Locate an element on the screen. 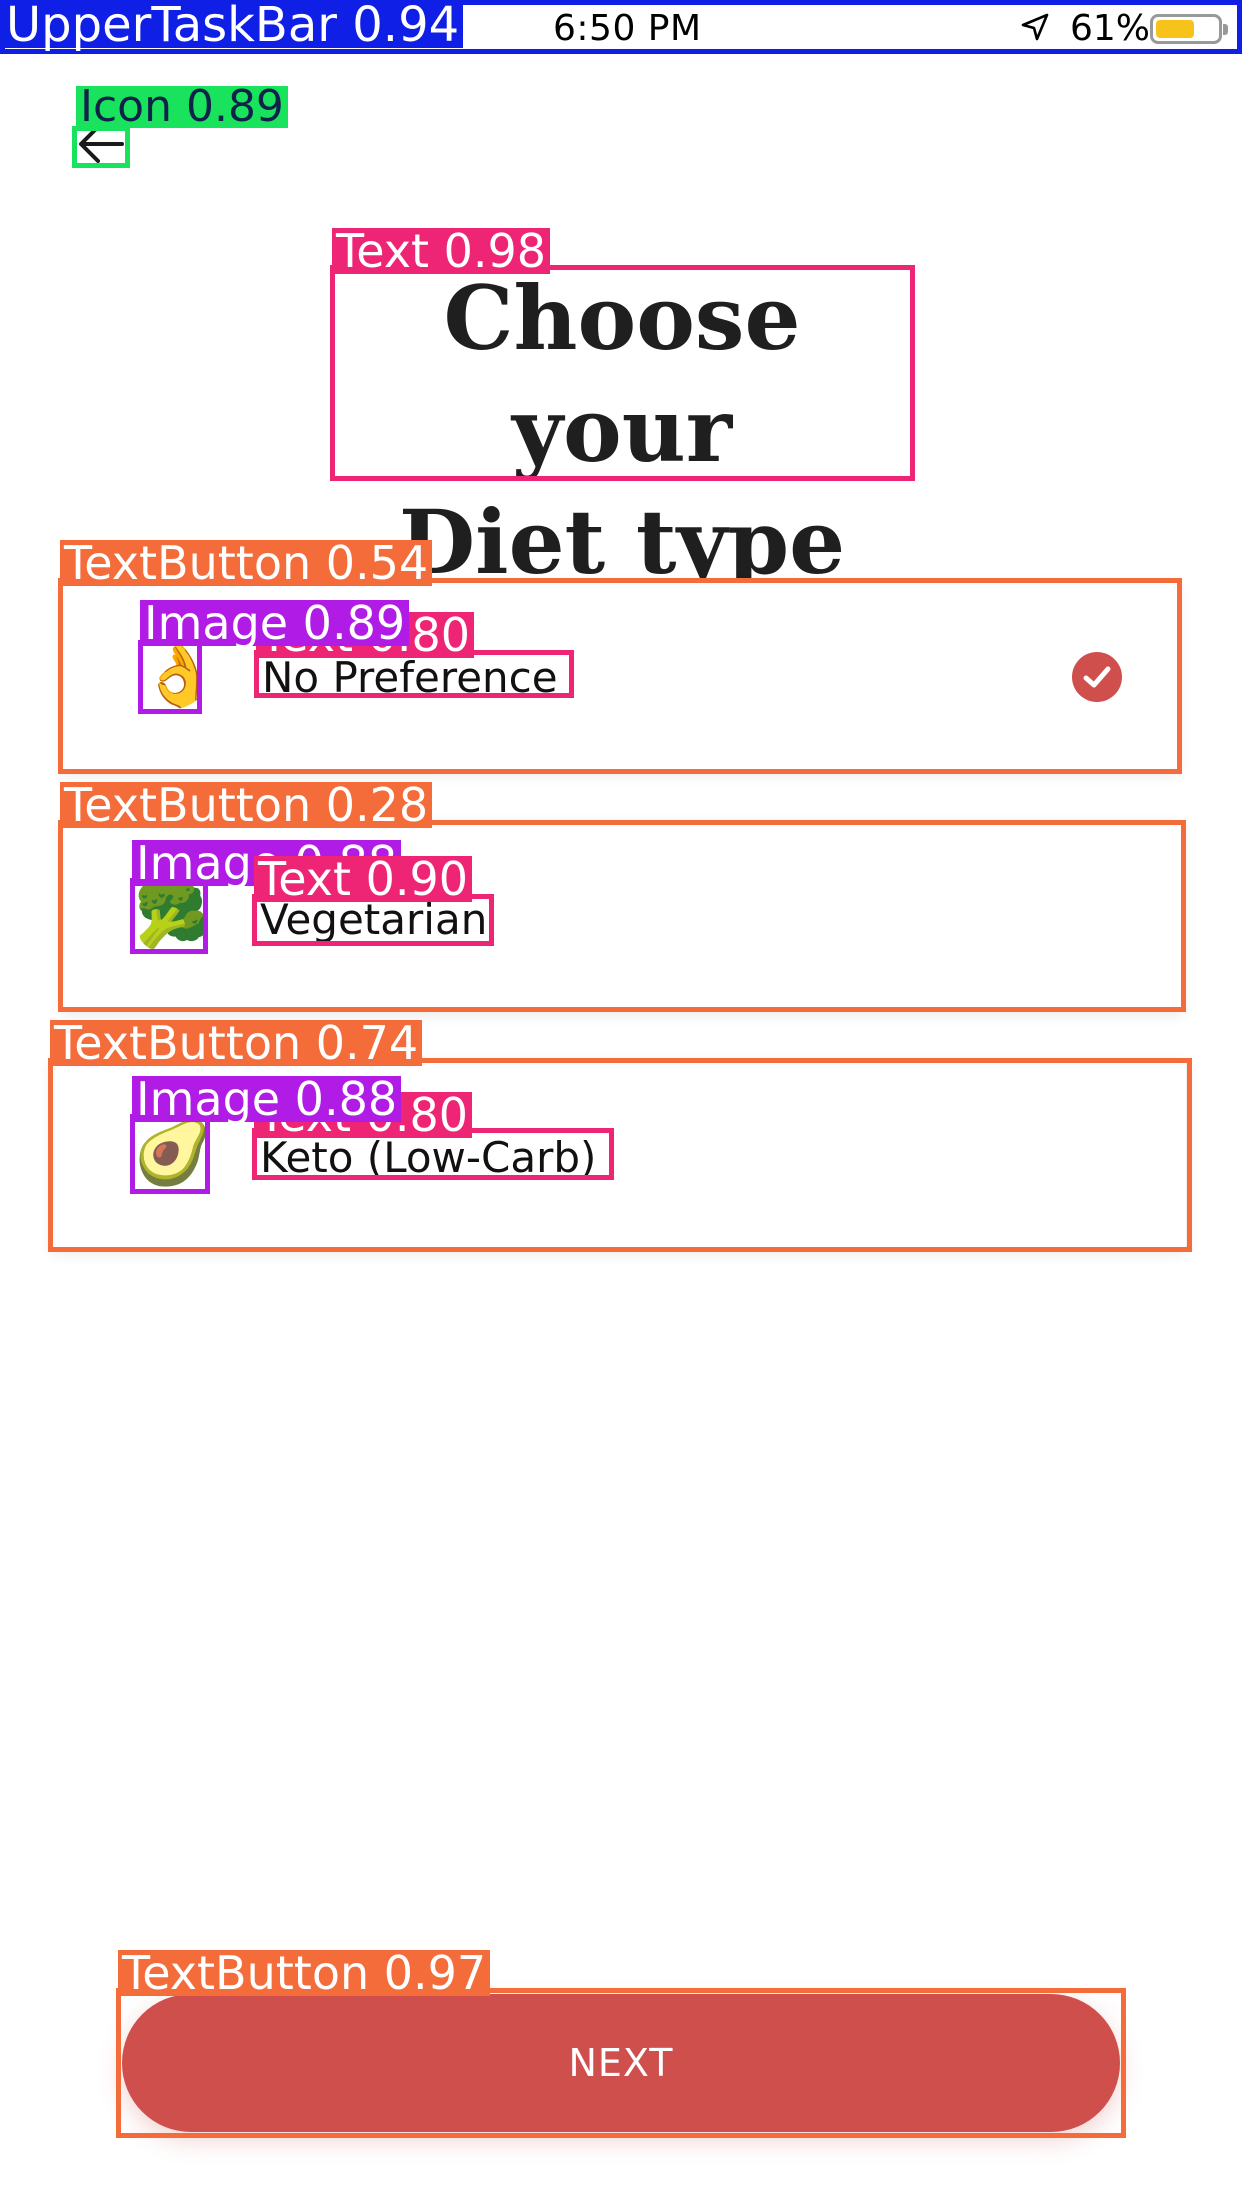 The image size is (1242, 2208). overlay-tag-image-3: Image 0.88 is located at coordinates (267, 1099).